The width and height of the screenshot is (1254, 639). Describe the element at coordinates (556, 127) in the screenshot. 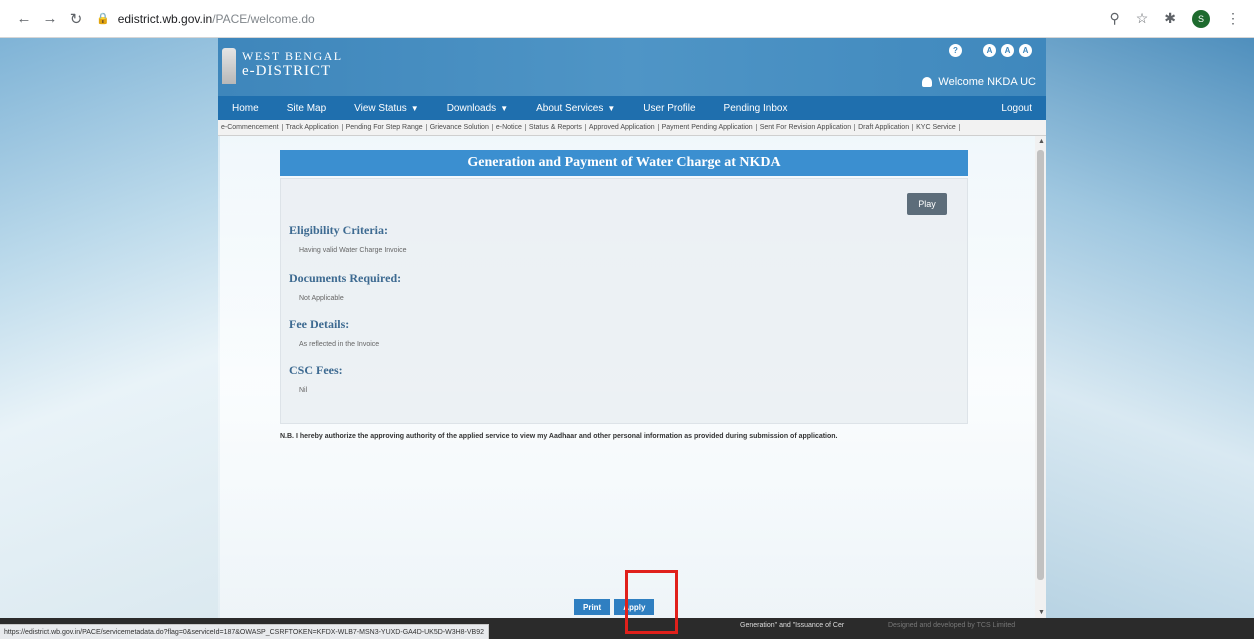

I see `subnav-item: Status & Reports` at that location.